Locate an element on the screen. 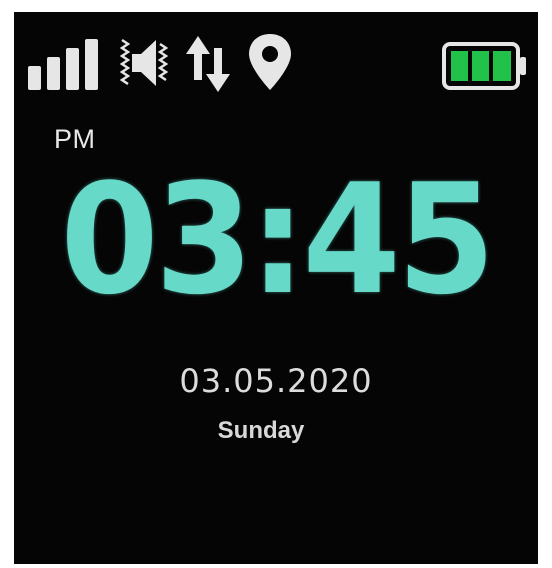 This screenshot has width=552, height=568. volume-icon is located at coordinates (144, 63).